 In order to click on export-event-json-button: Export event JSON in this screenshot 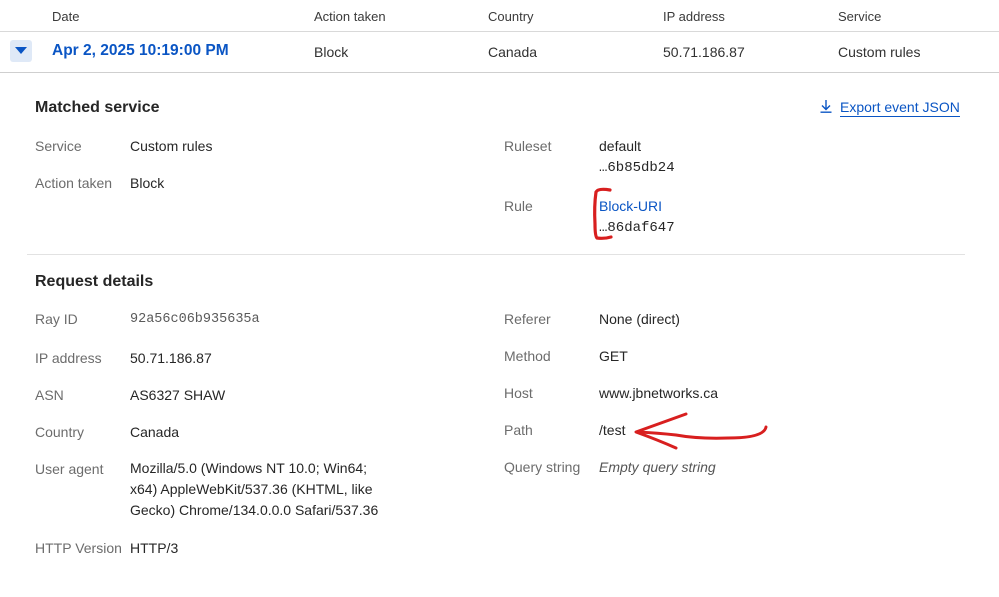, I will do `click(890, 108)`.